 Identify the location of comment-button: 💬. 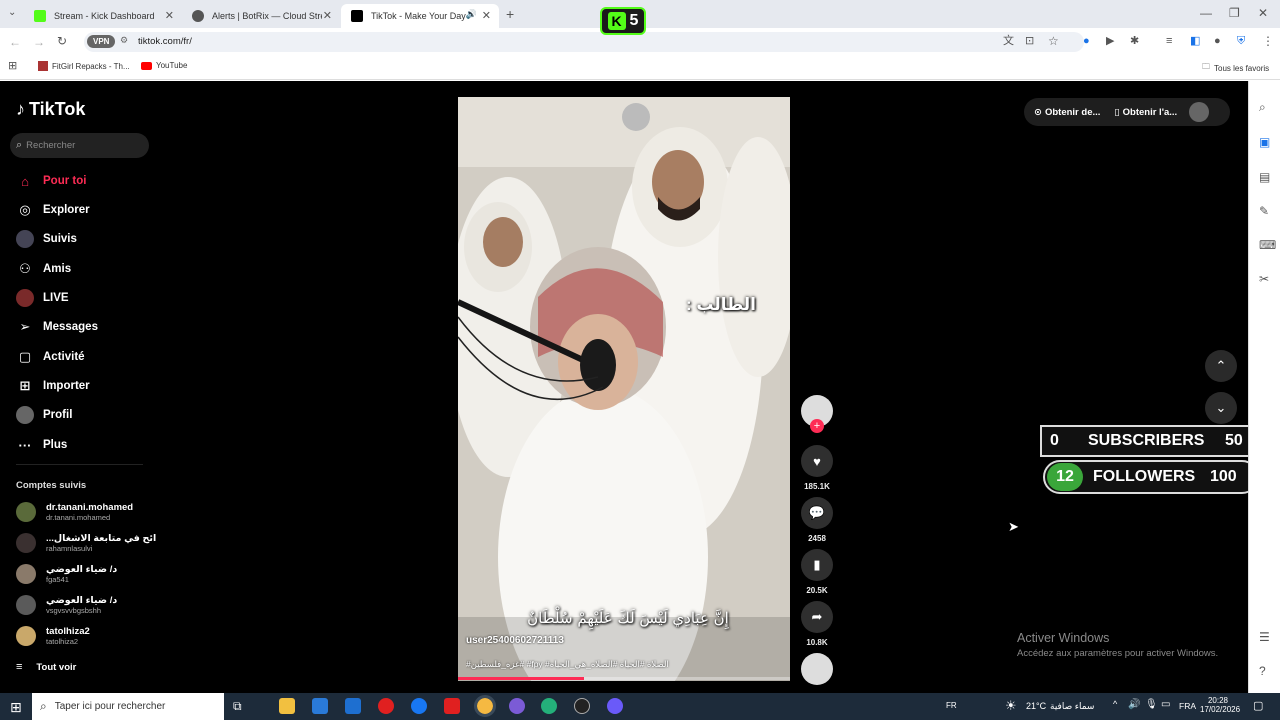
(817, 513).